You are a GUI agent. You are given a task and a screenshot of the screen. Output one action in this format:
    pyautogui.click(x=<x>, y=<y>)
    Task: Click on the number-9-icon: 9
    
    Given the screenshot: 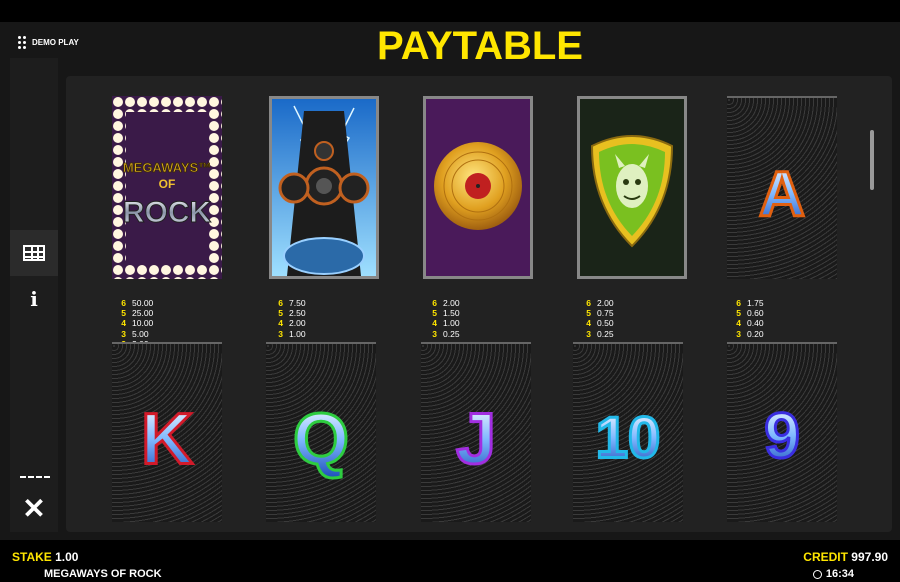 What is the action you would take?
    pyautogui.click(x=782, y=435)
    